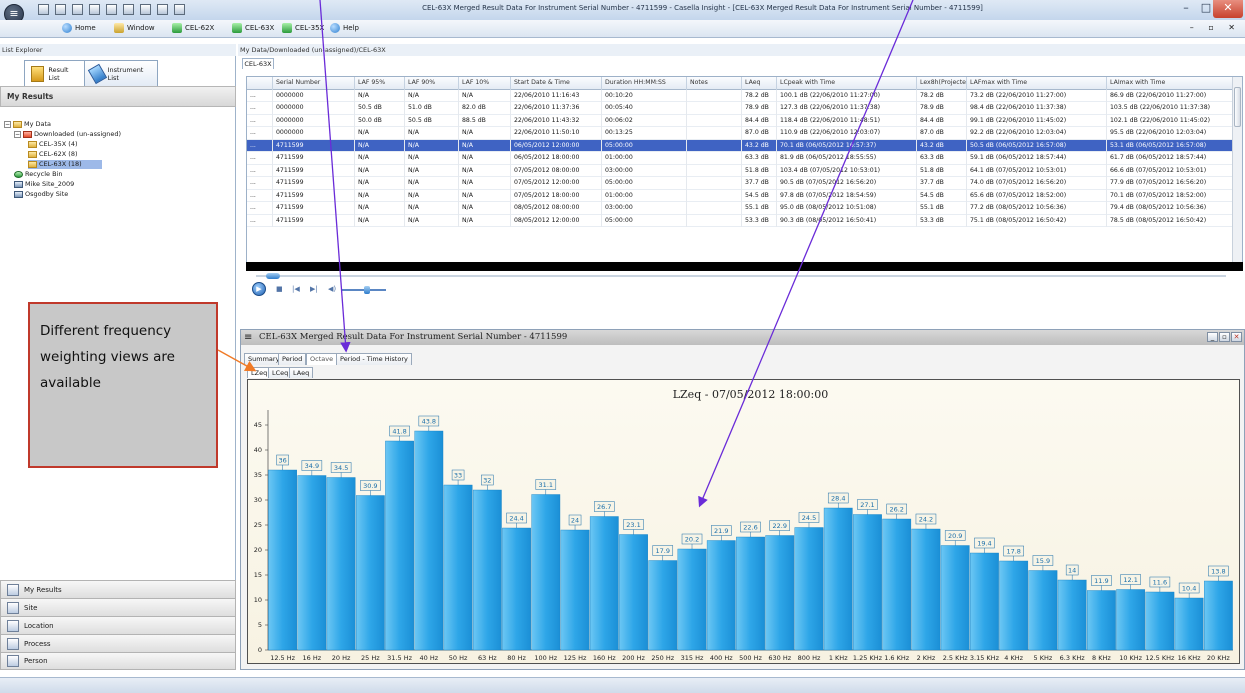 This screenshot has height=693, width=1245. Describe the element at coordinates (121, 73) in the screenshot. I see `tab-instrument-list: Instrument List` at that location.